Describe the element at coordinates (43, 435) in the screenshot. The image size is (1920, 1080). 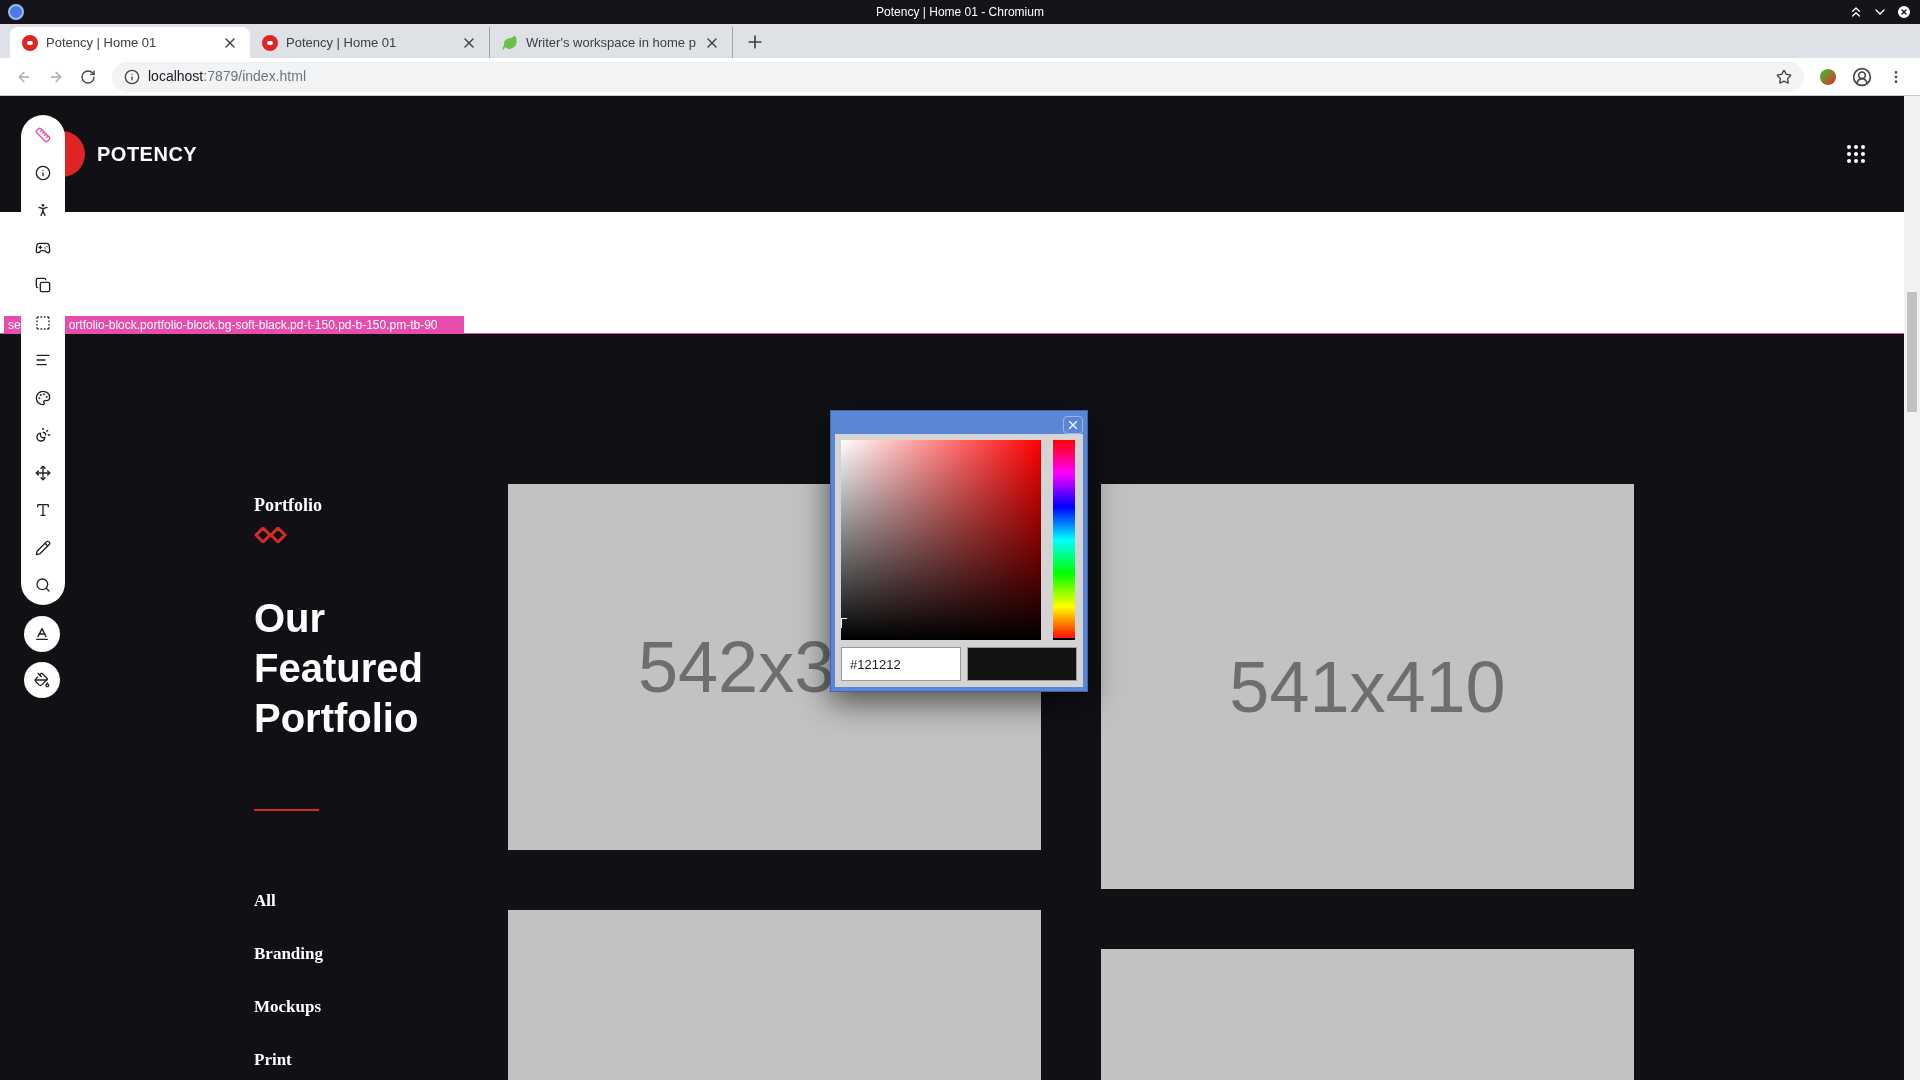
I see `sun-moon-icon` at that location.